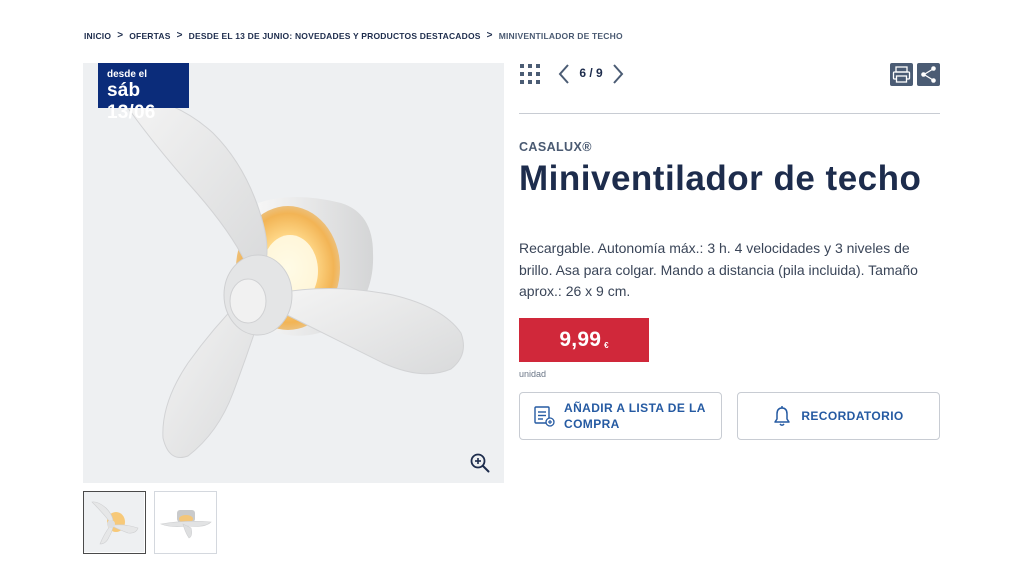  I want to click on grid-icon, so click(530, 74).